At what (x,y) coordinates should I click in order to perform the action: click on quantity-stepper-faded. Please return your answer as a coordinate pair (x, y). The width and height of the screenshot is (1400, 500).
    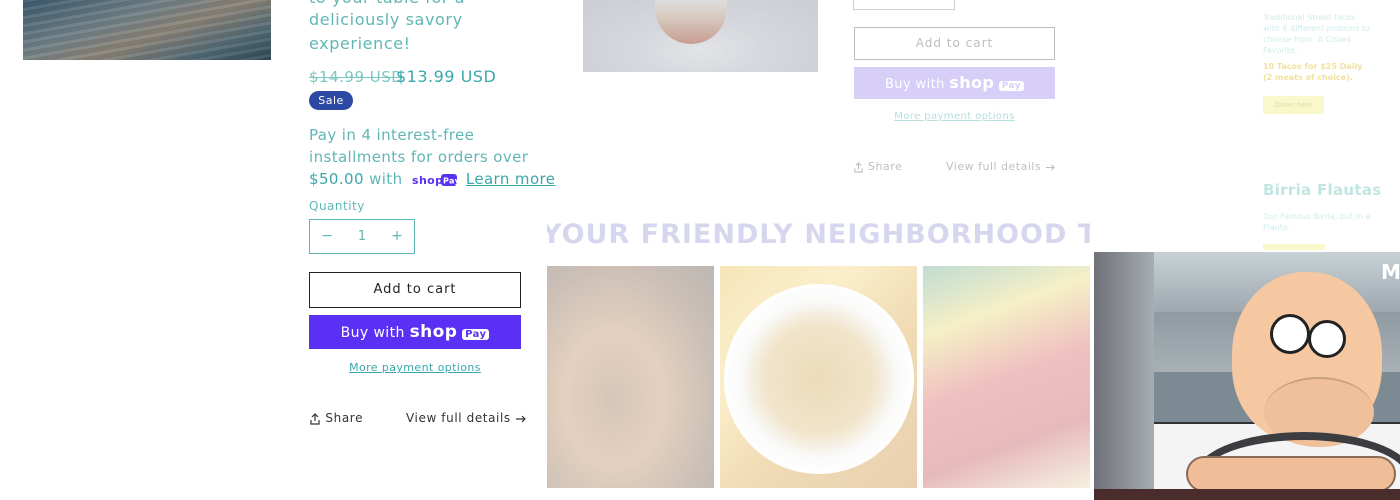
    Looking at the image, I should click on (904, 5).